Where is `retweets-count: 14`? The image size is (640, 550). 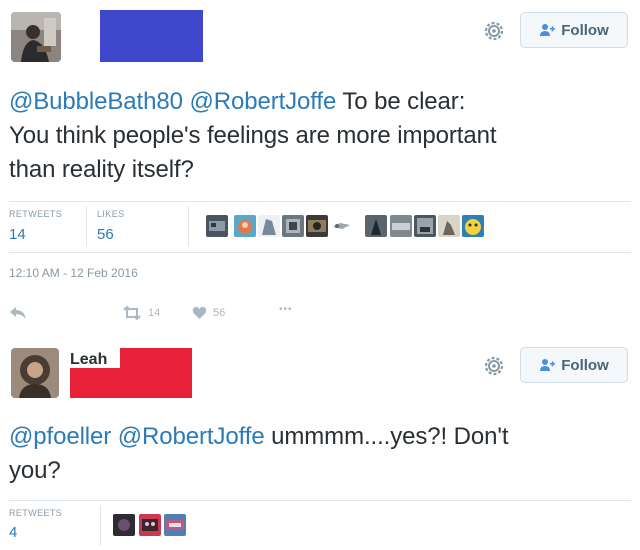 retweets-count: 14 is located at coordinates (17, 234).